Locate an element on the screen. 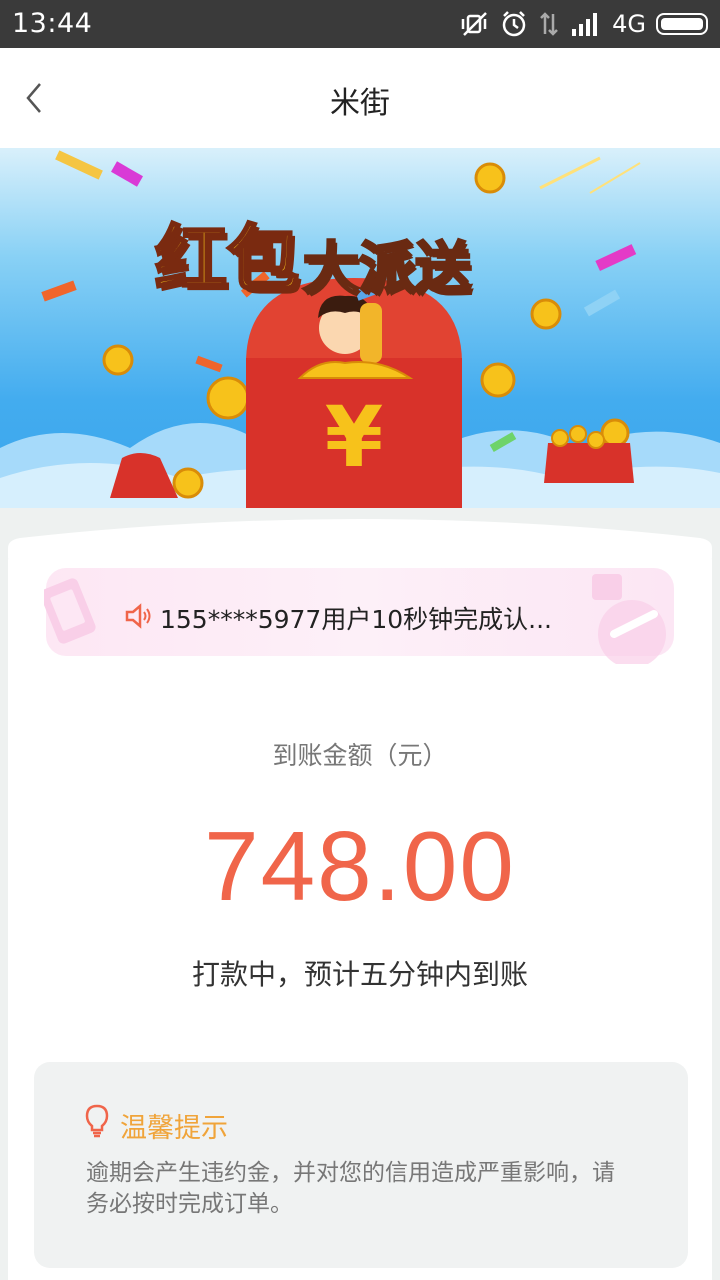  nav-bar: 米街 is located at coordinates (360, 98).